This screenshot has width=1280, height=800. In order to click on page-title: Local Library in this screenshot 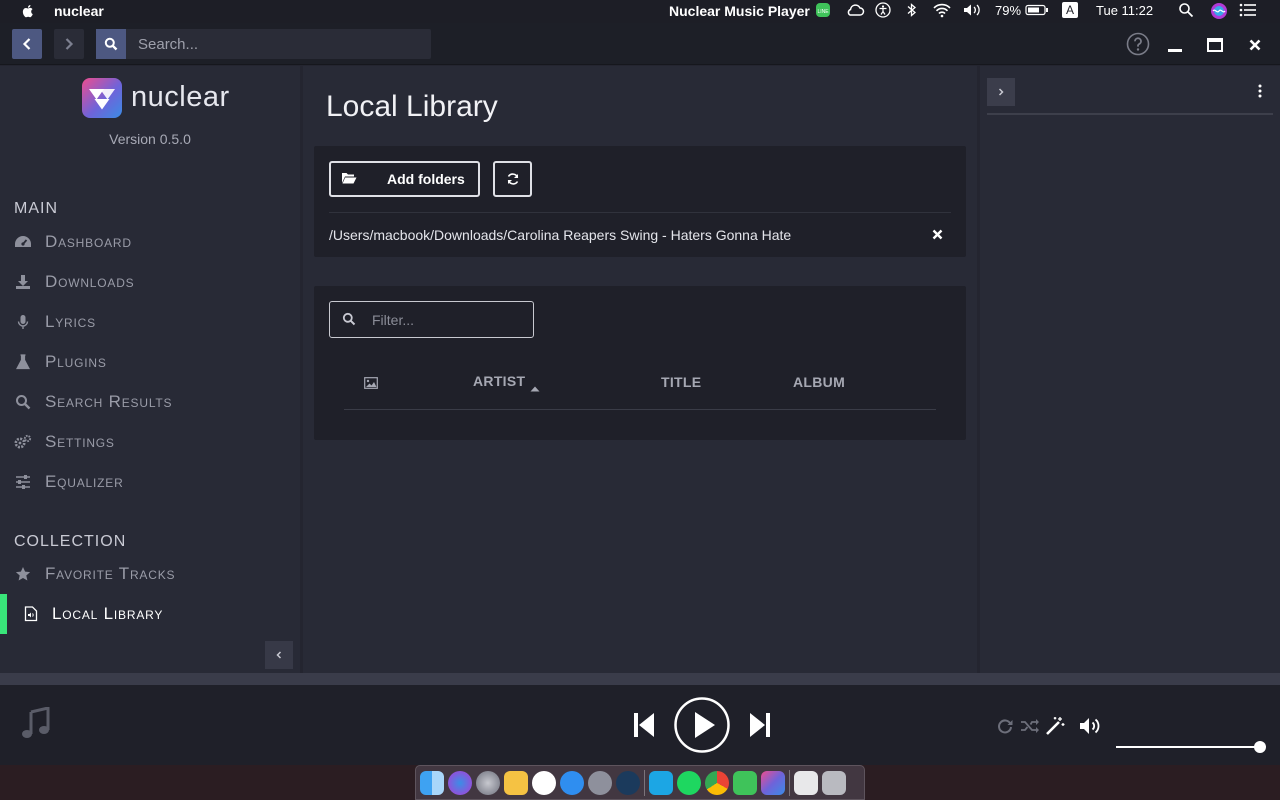, I will do `click(412, 106)`.